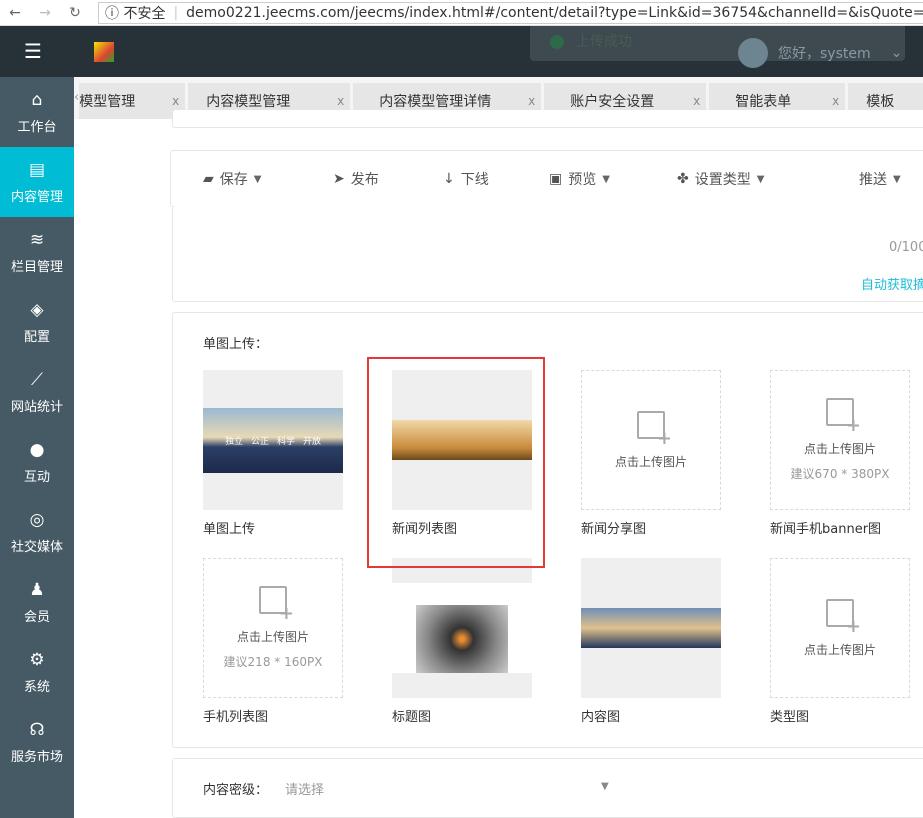  What do you see at coordinates (601, 717) in the screenshot?
I see `caption: 内容图` at bounding box center [601, 717].